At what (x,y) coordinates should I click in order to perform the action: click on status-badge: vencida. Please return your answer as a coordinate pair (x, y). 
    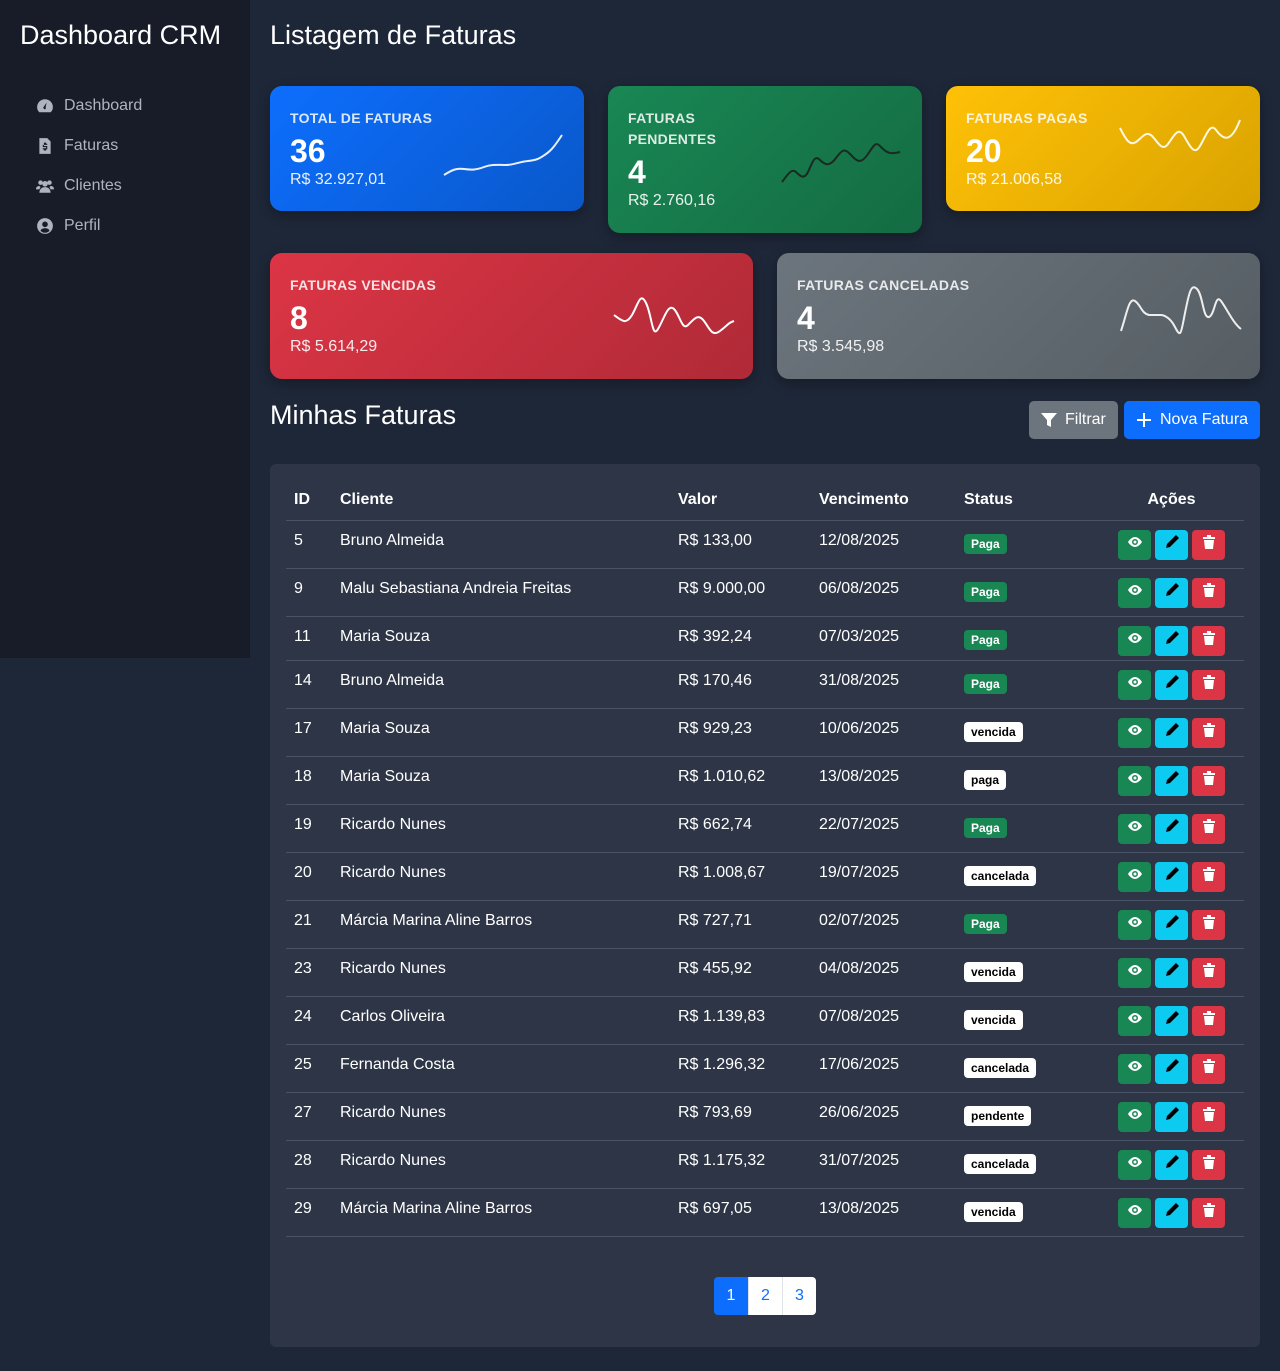
    Looking at the image, I should click on (993, 731).